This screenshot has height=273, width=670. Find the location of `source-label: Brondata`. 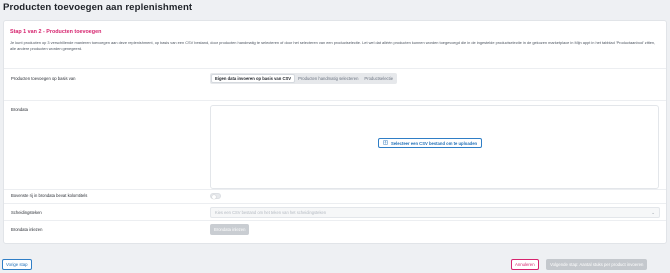

source-label: Brondata is located at coordinates (19, 109).